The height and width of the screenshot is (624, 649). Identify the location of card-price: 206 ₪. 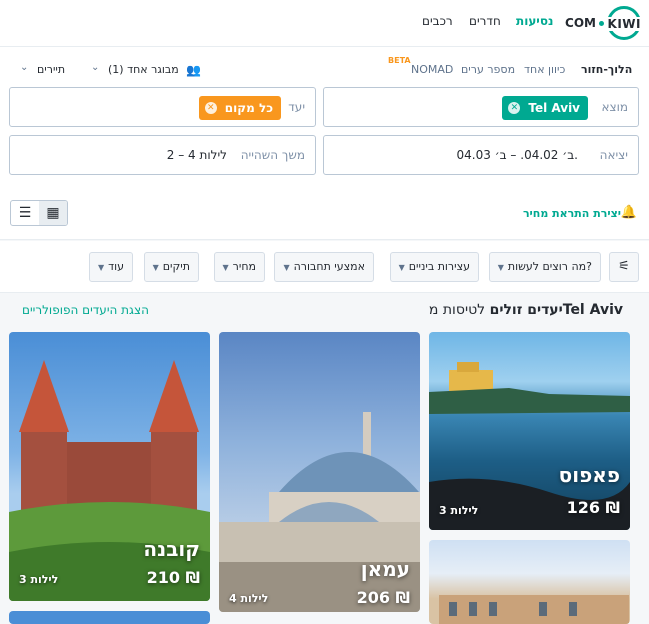
(383, 597).